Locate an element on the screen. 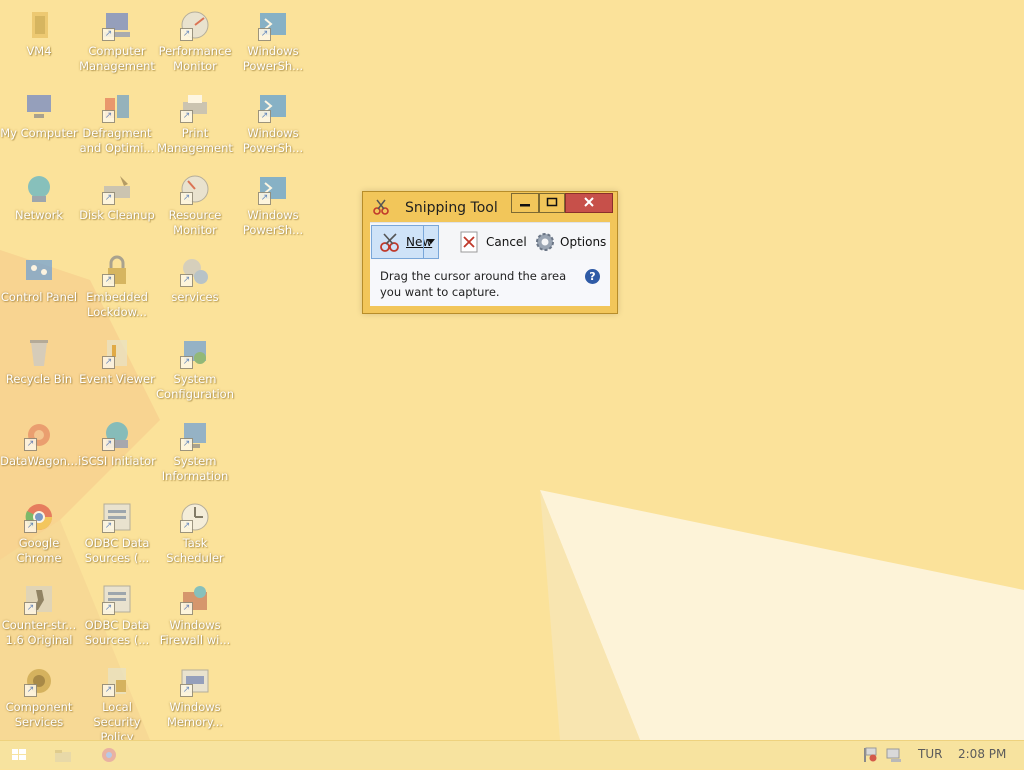  icon-label: Resource Monitor is located at coordinates (195, 222).